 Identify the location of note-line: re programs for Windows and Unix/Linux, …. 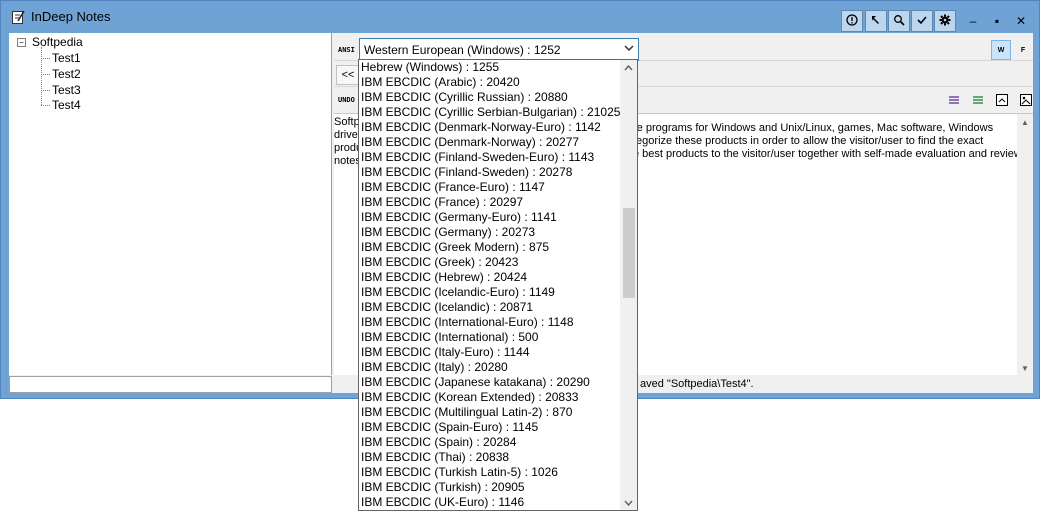
(813, 128).